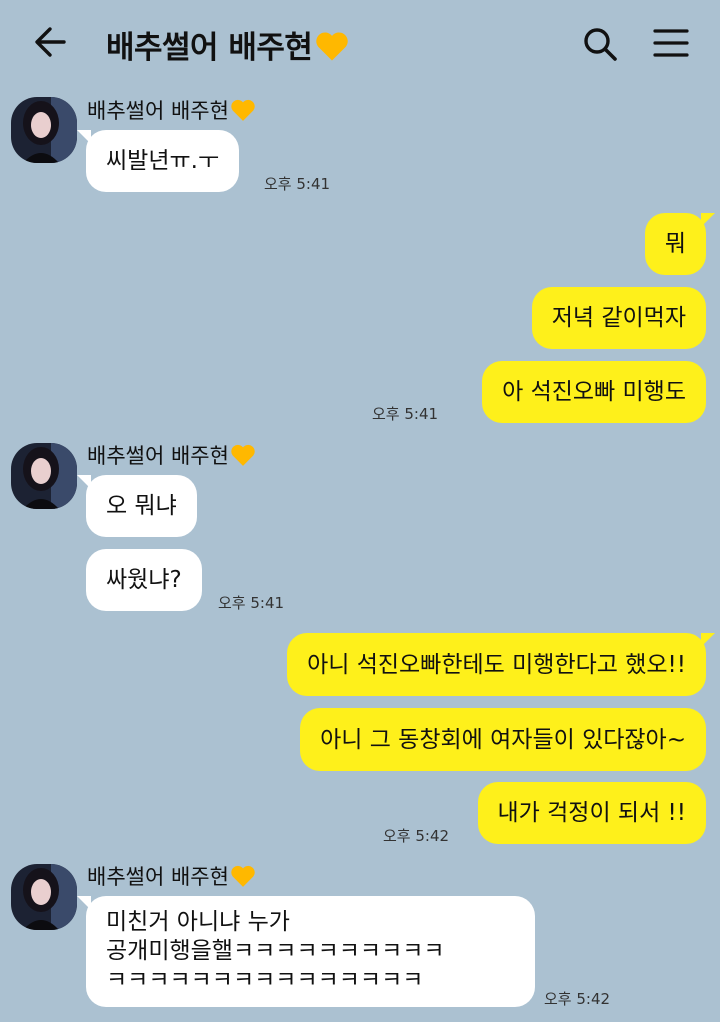  I want to click on chat-title: 배추썰어 배주현, so click(228, 46).